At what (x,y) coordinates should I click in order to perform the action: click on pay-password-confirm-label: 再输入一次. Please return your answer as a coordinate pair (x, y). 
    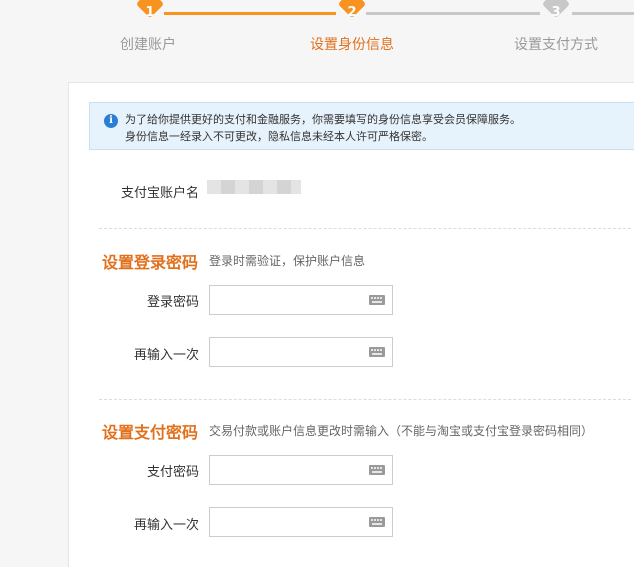
    Looking at the image, I should click on (166, 525).